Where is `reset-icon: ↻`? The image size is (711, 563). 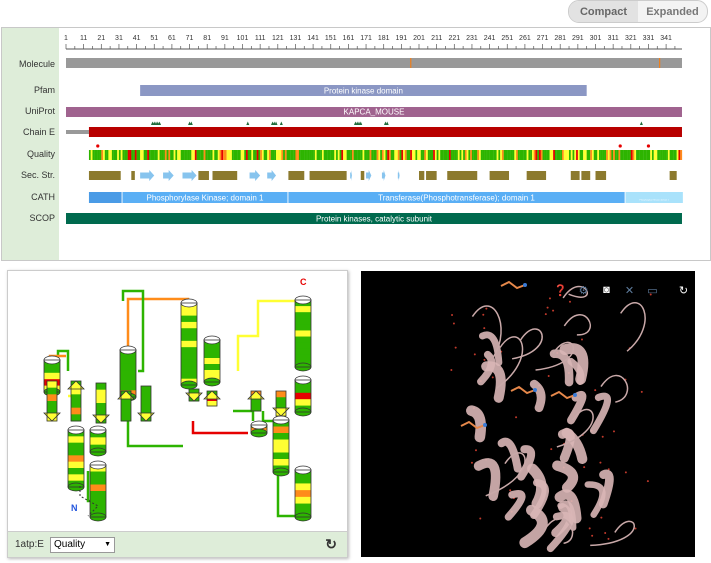 reset-icon: ↻ is located at coordinates (683, 290).